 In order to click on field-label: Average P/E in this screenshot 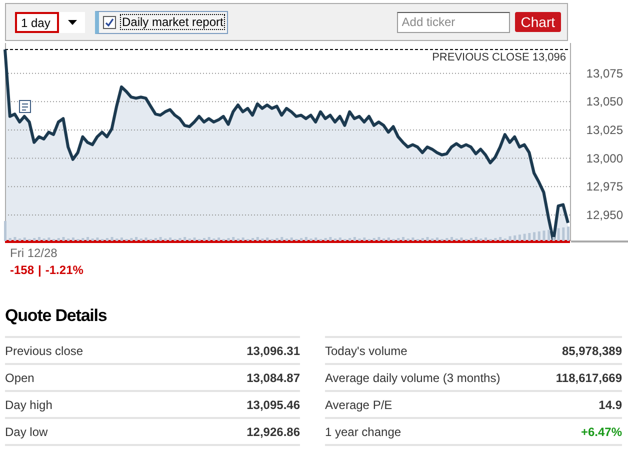, I will do `click(358, 405)`.